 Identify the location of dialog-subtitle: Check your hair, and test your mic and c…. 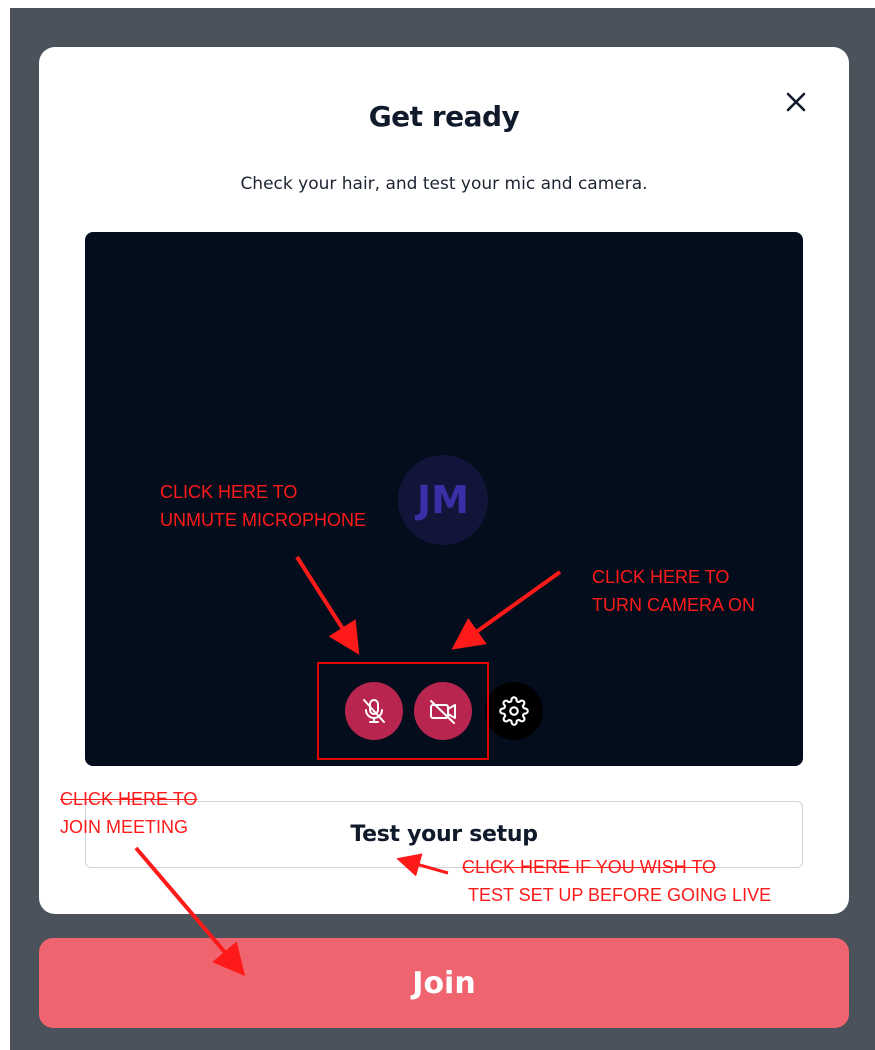
(444, 184).